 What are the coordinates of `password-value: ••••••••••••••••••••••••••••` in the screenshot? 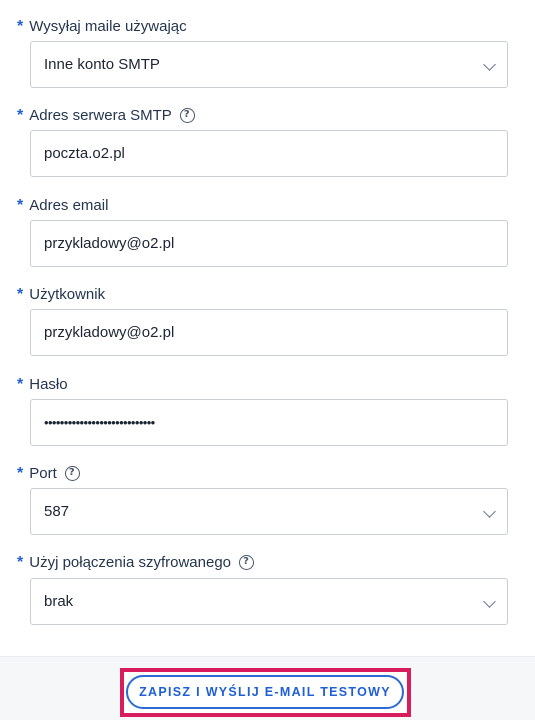 It's located at (99, 422).